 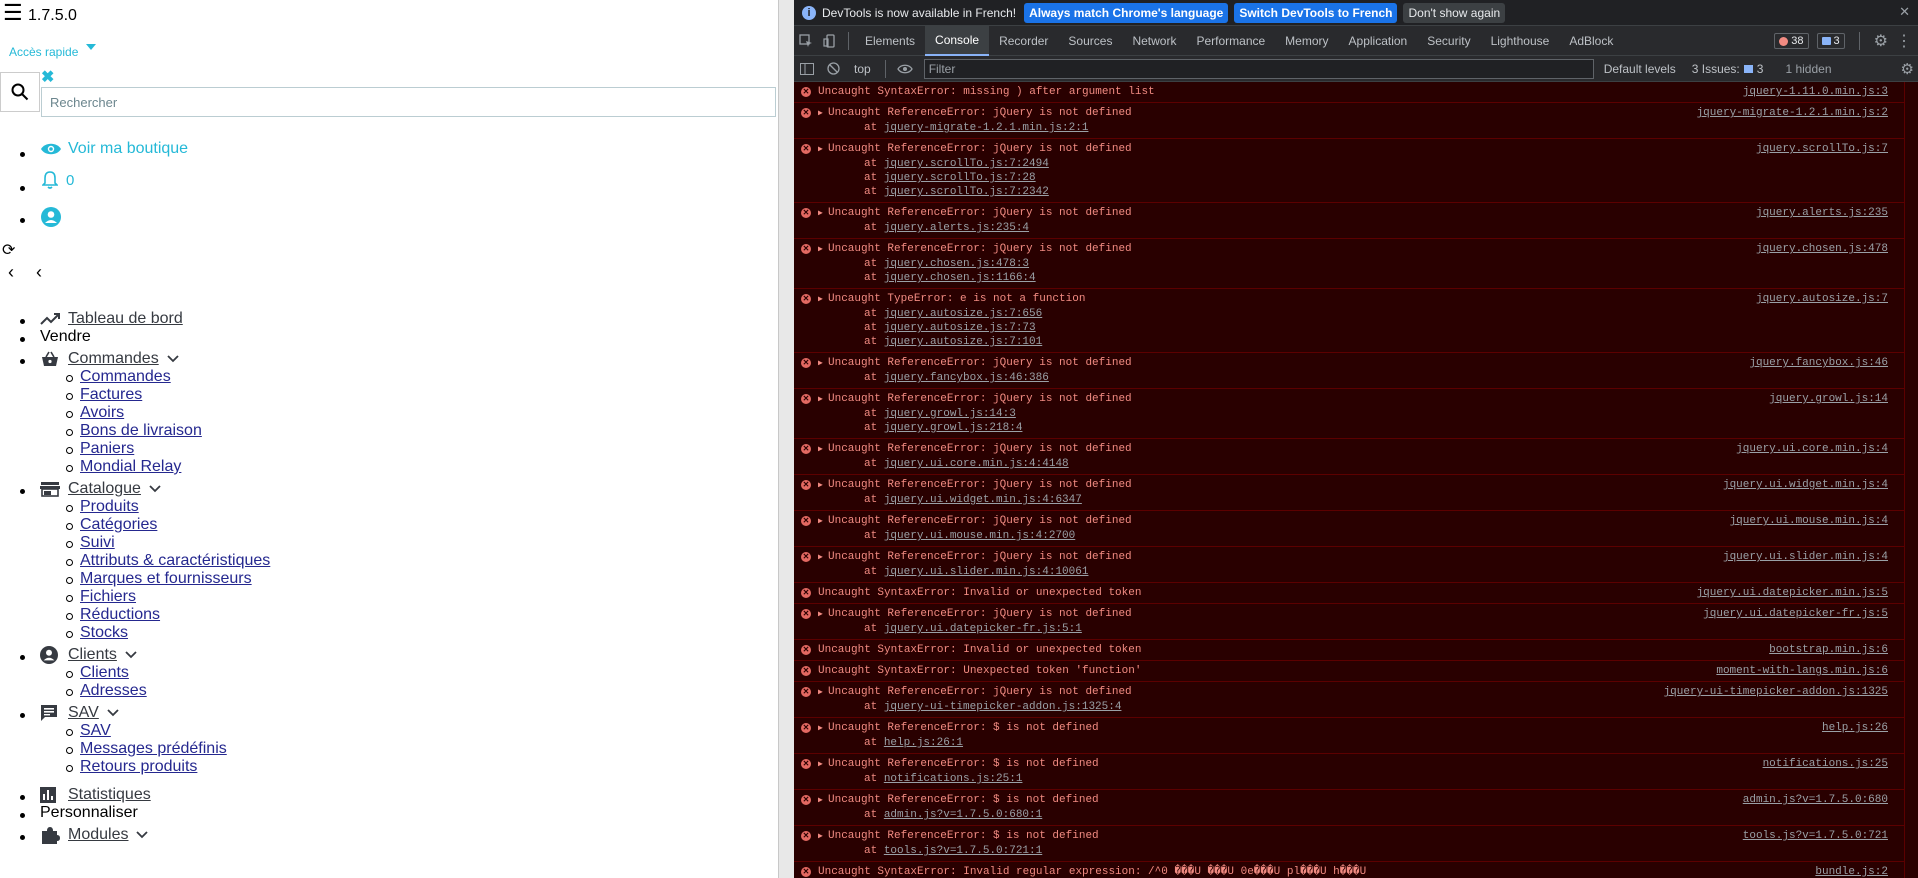 I want to click on quick-access-dropdown: Accès rapide, so click(x=53, y=51).